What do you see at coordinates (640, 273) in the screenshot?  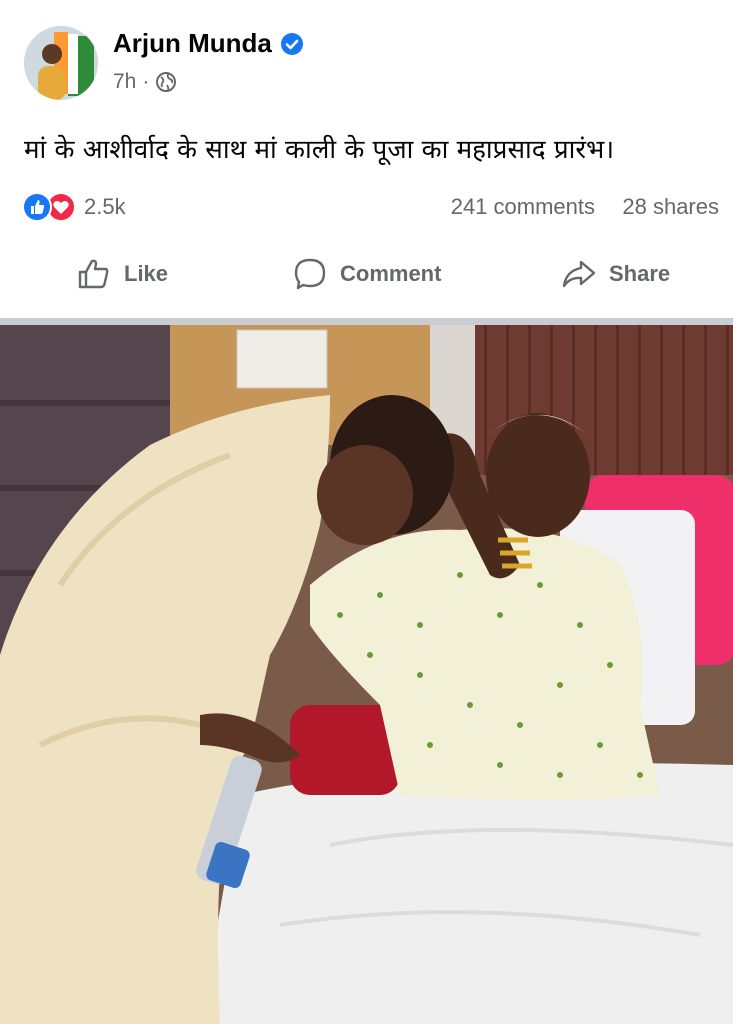 I see `share-label: Share` at bounding box center [640, 273].